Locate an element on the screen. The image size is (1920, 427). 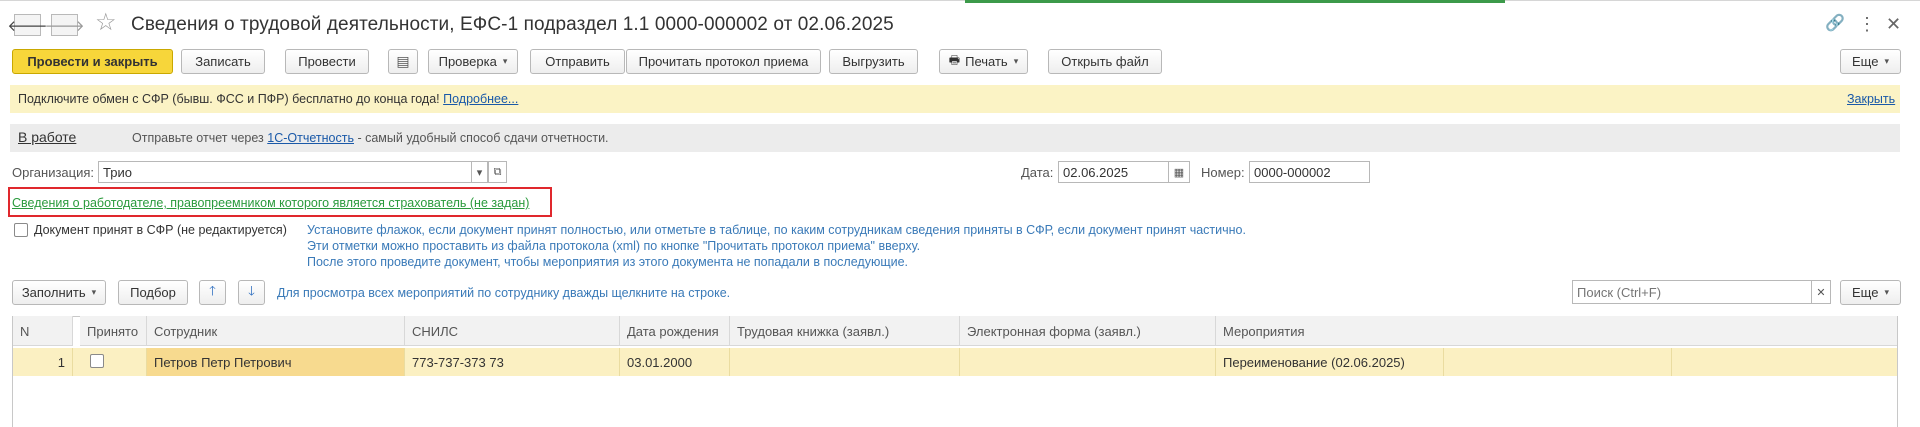
cell-n: 1 is located at coordinates (43, 362).